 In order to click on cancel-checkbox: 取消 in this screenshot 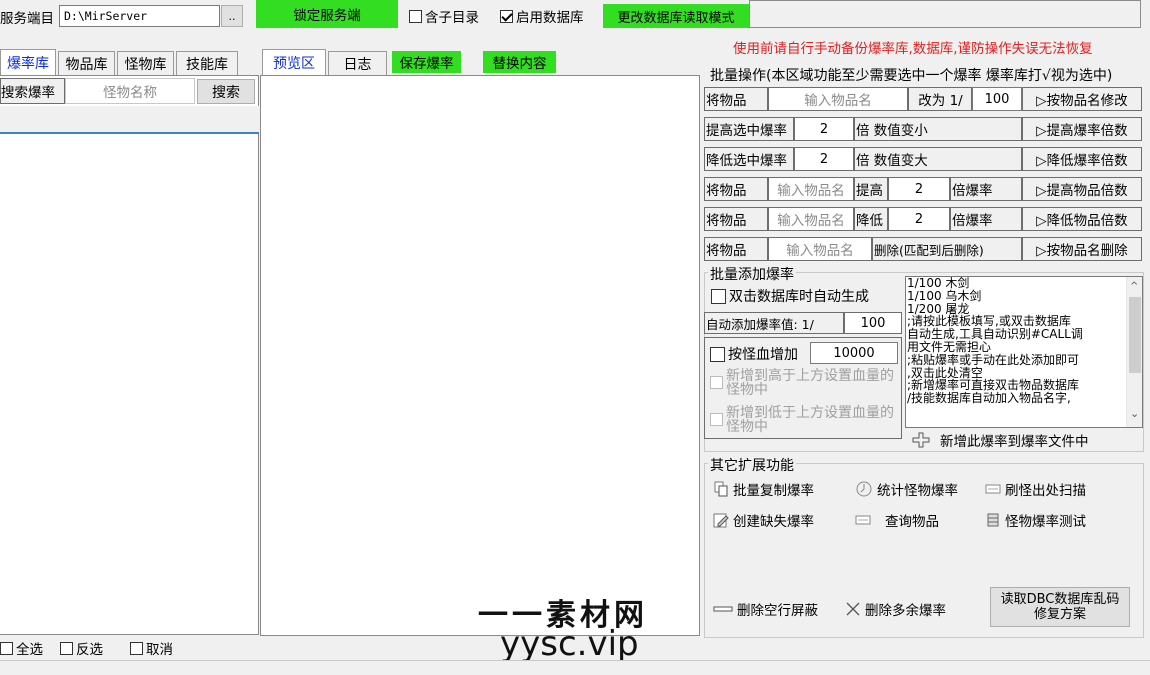, I will do `click(151, 648)`.